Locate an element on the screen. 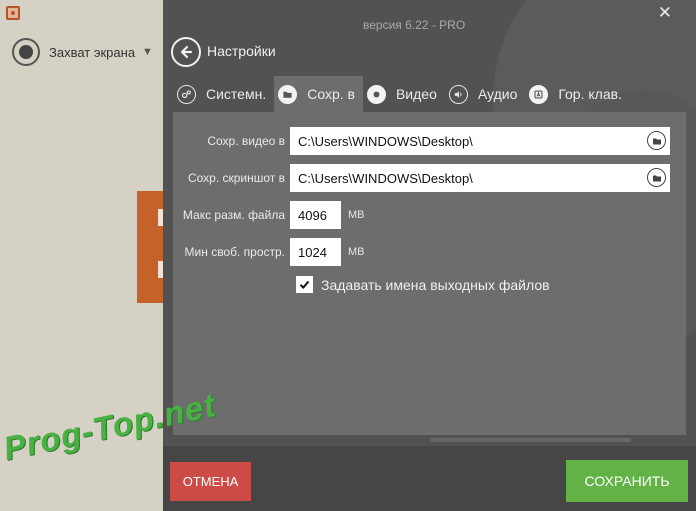  folder-icon is located at coordinates (288, 94).